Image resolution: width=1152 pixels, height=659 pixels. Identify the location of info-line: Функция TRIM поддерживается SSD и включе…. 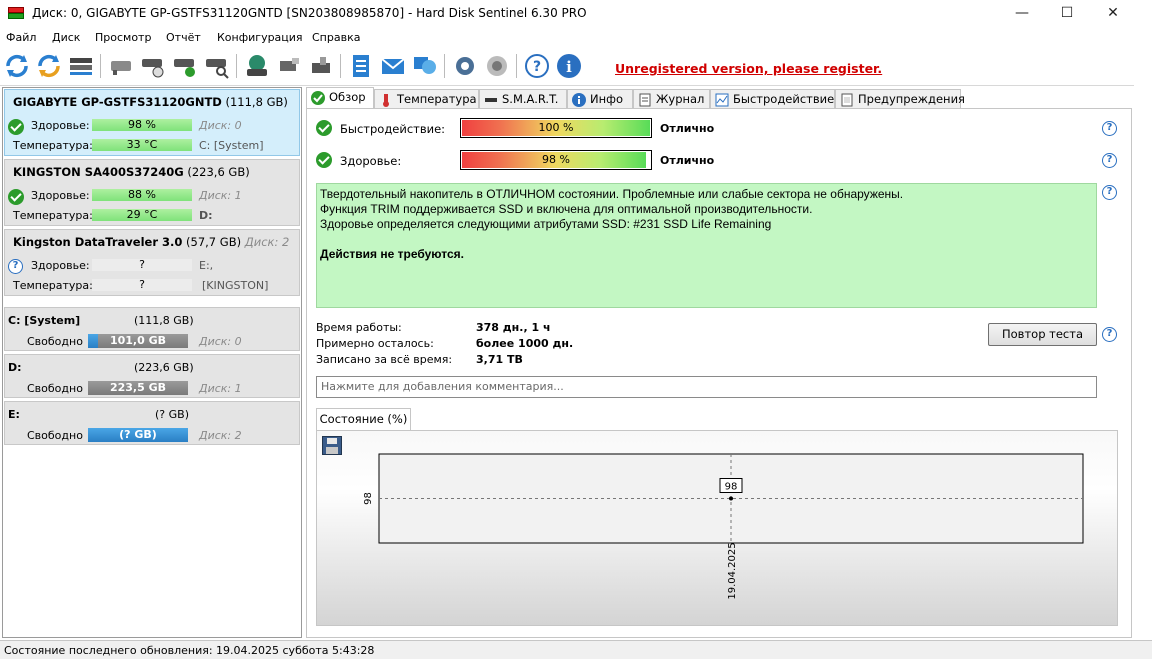
(566, 209).